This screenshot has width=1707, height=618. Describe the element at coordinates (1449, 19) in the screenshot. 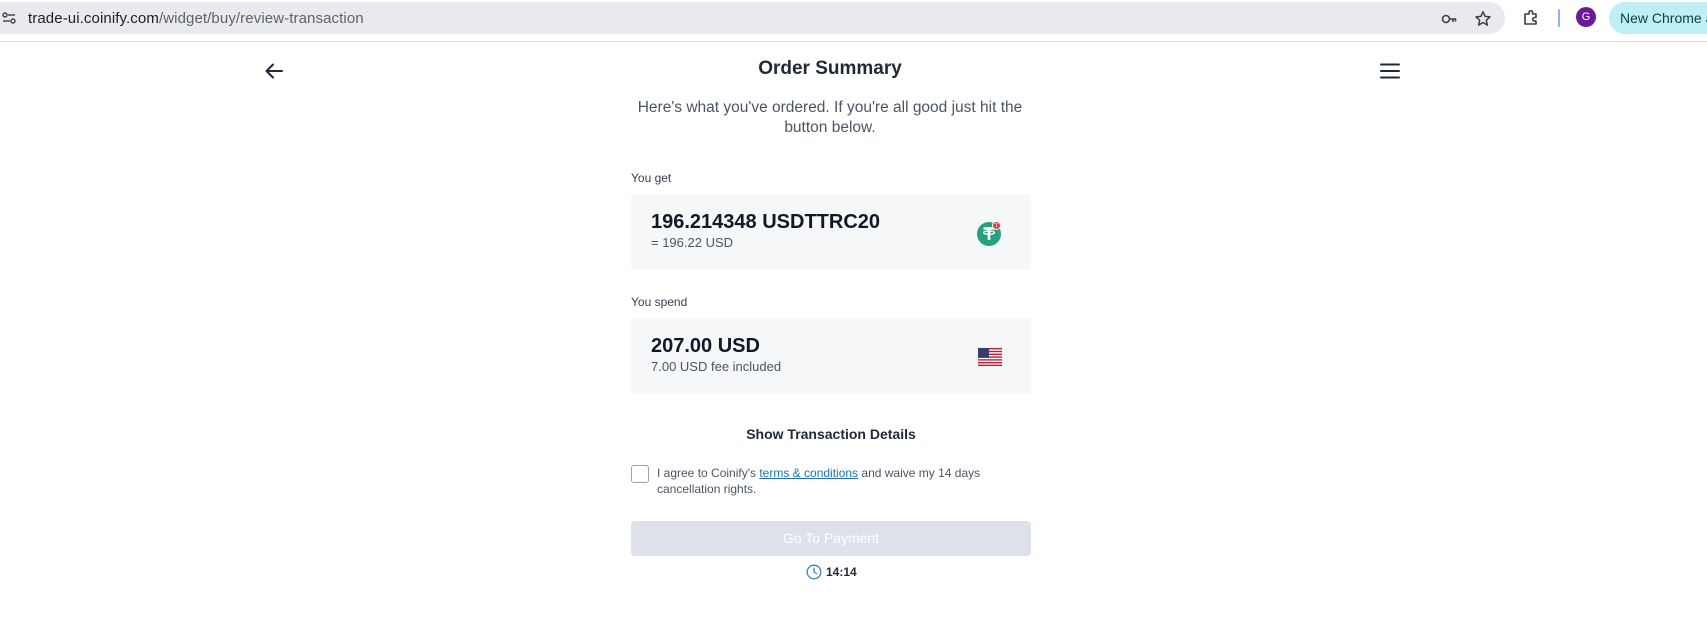

I see `password-key-icon` at that location.